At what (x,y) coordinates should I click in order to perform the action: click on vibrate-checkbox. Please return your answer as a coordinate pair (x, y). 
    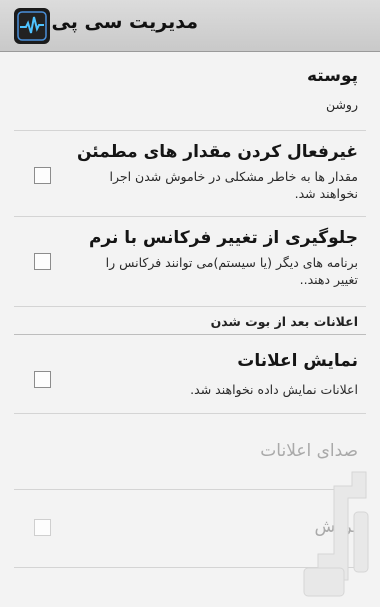
    Looking at the image, I should click on (42, 527).